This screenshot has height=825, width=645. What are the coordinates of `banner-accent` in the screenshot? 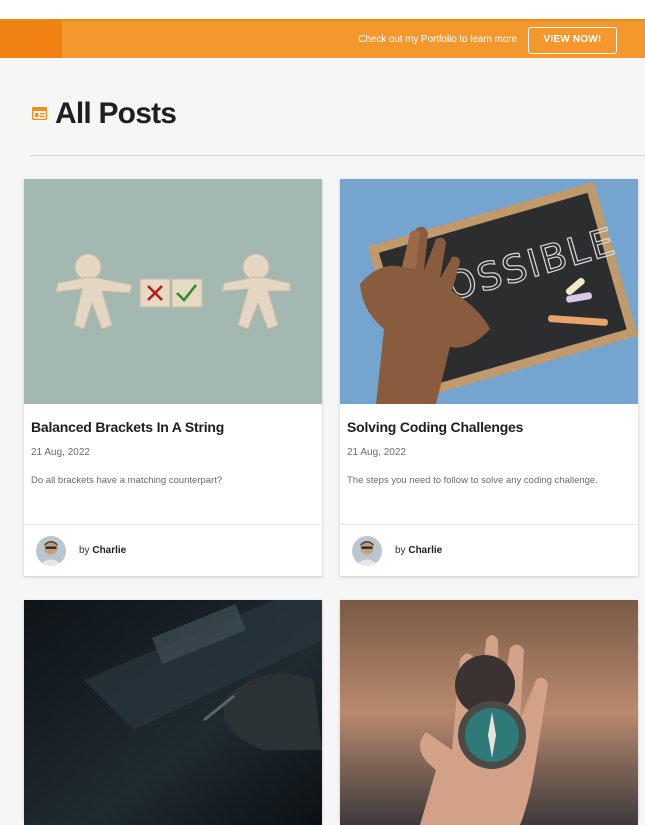 It's located at (31, 39).